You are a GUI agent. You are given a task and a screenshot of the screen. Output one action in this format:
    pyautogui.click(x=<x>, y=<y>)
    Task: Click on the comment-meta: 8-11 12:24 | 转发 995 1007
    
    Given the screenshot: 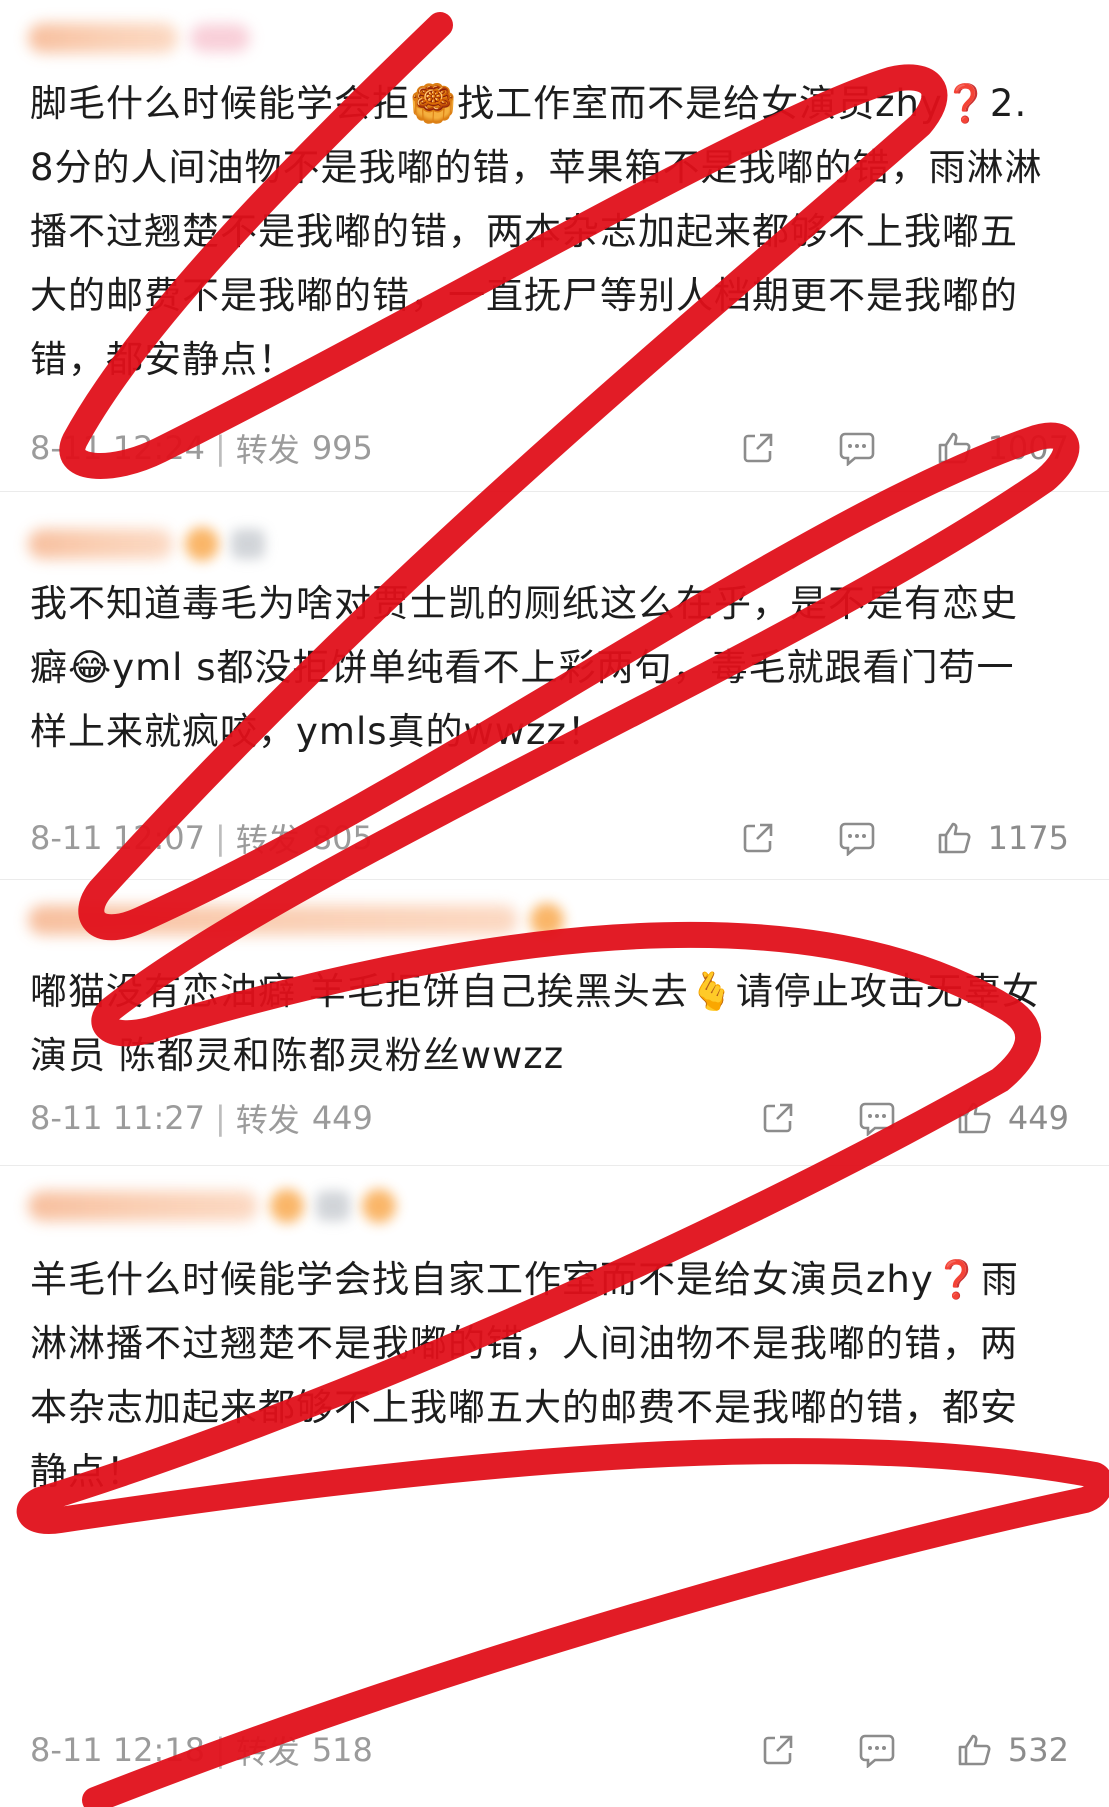 What is the action you would take?
    pyautogui.click(x=549, y=448)
    